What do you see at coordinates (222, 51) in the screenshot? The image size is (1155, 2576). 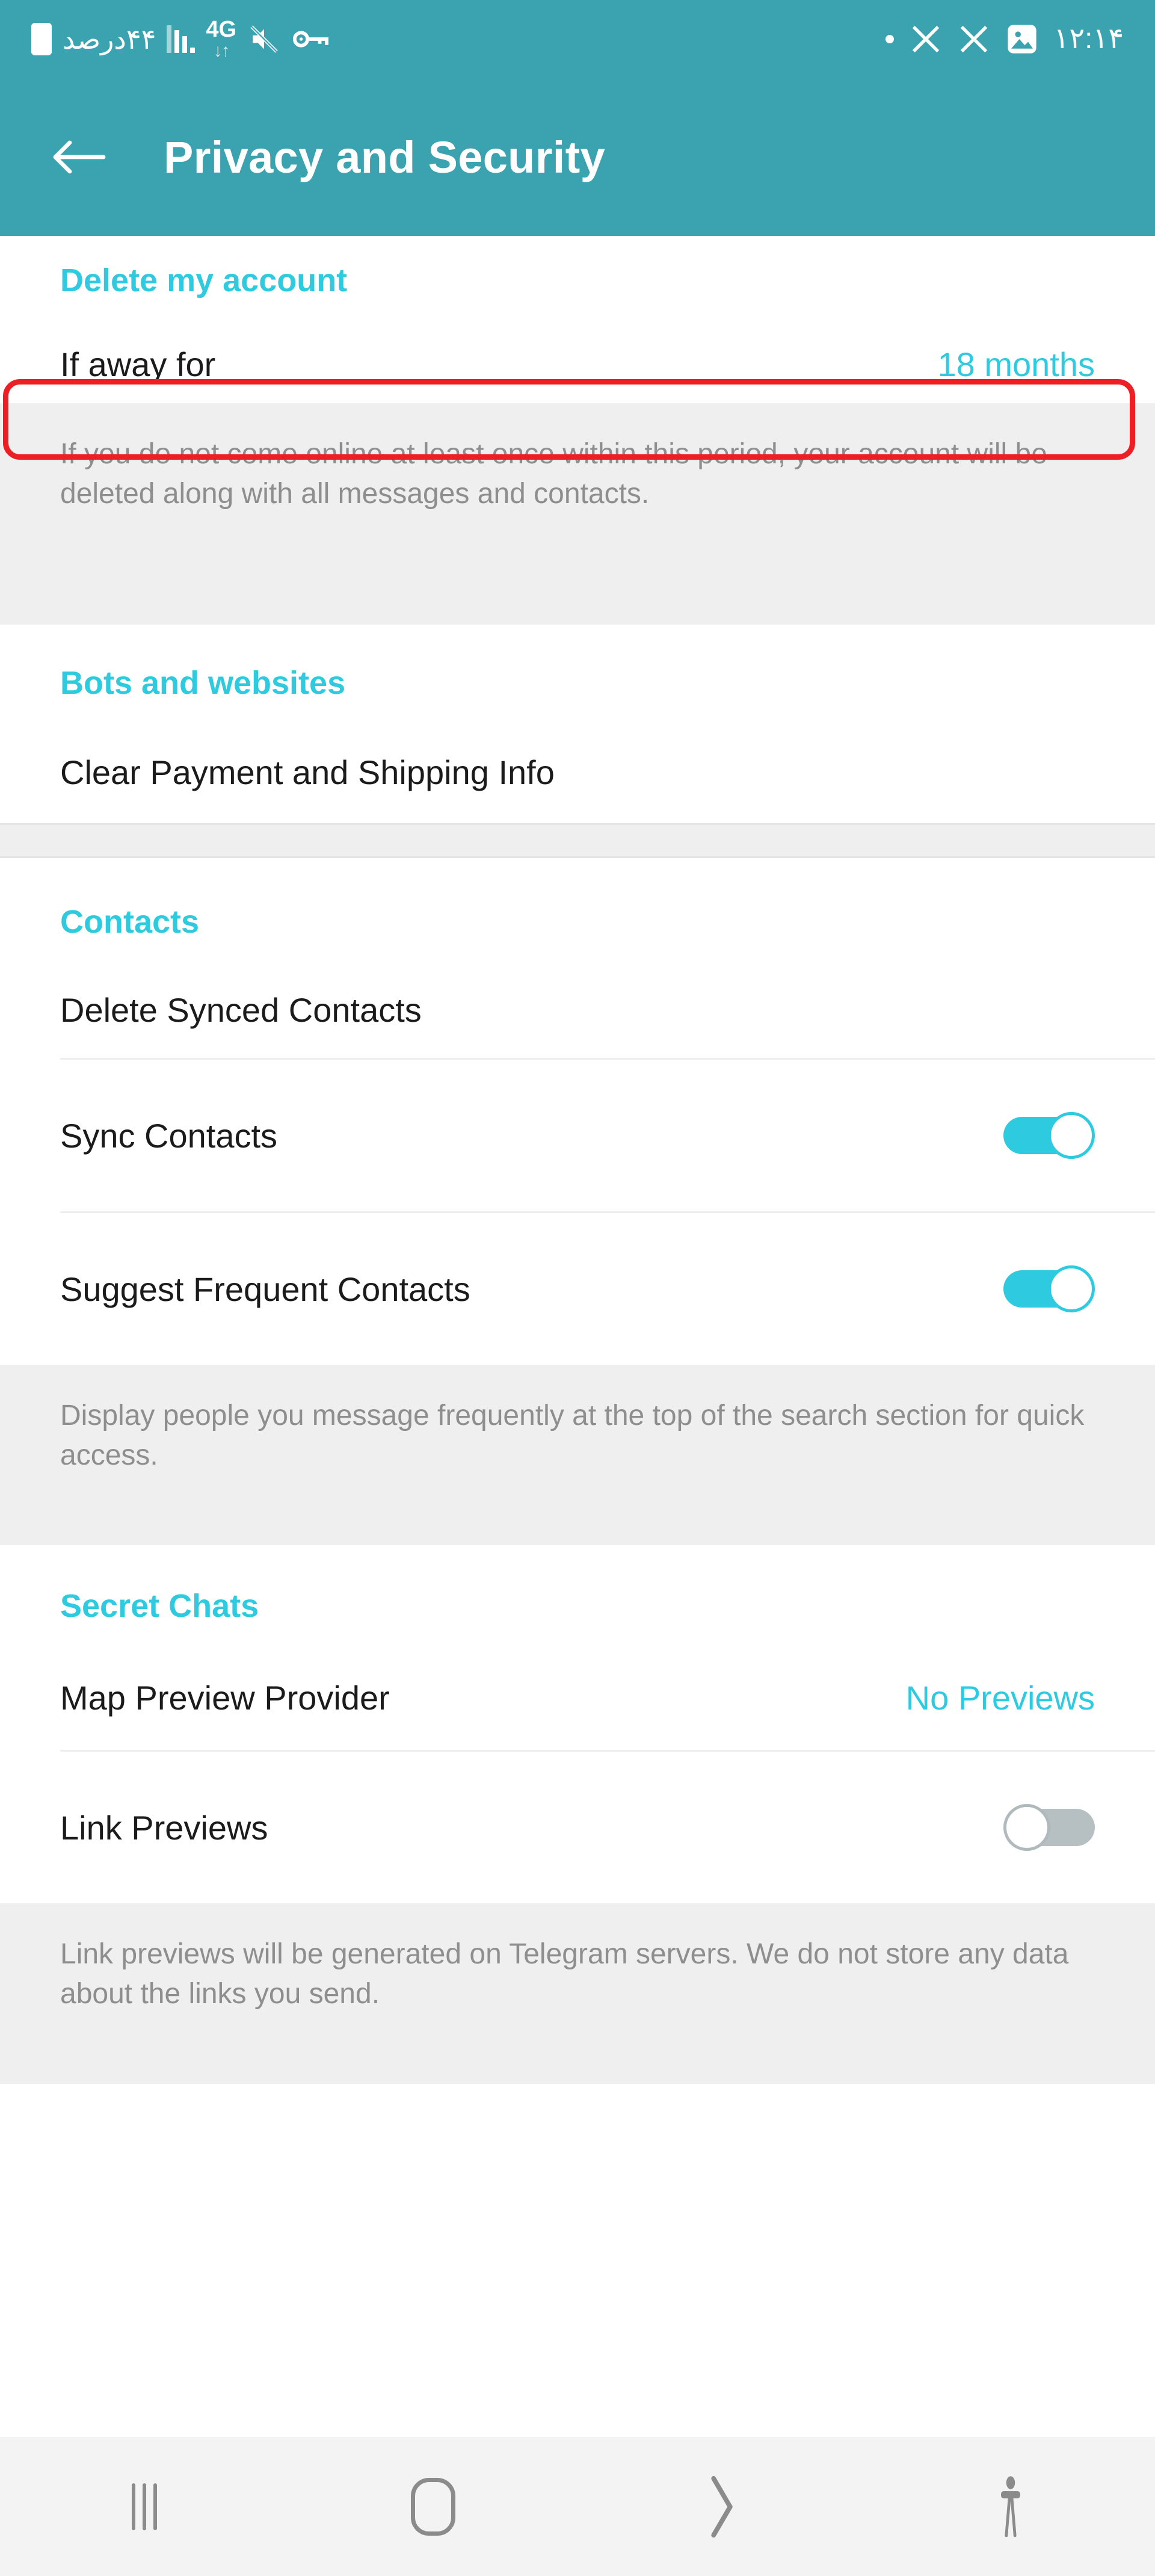 I see `data-arrows-icon: ↓↑` at bounding box center [222, 51].